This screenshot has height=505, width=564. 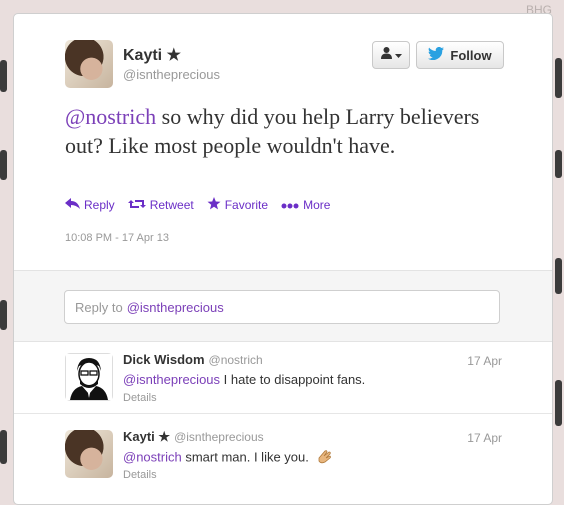 I want to click on clapping-hands-icon, so click(x=324, y=458).